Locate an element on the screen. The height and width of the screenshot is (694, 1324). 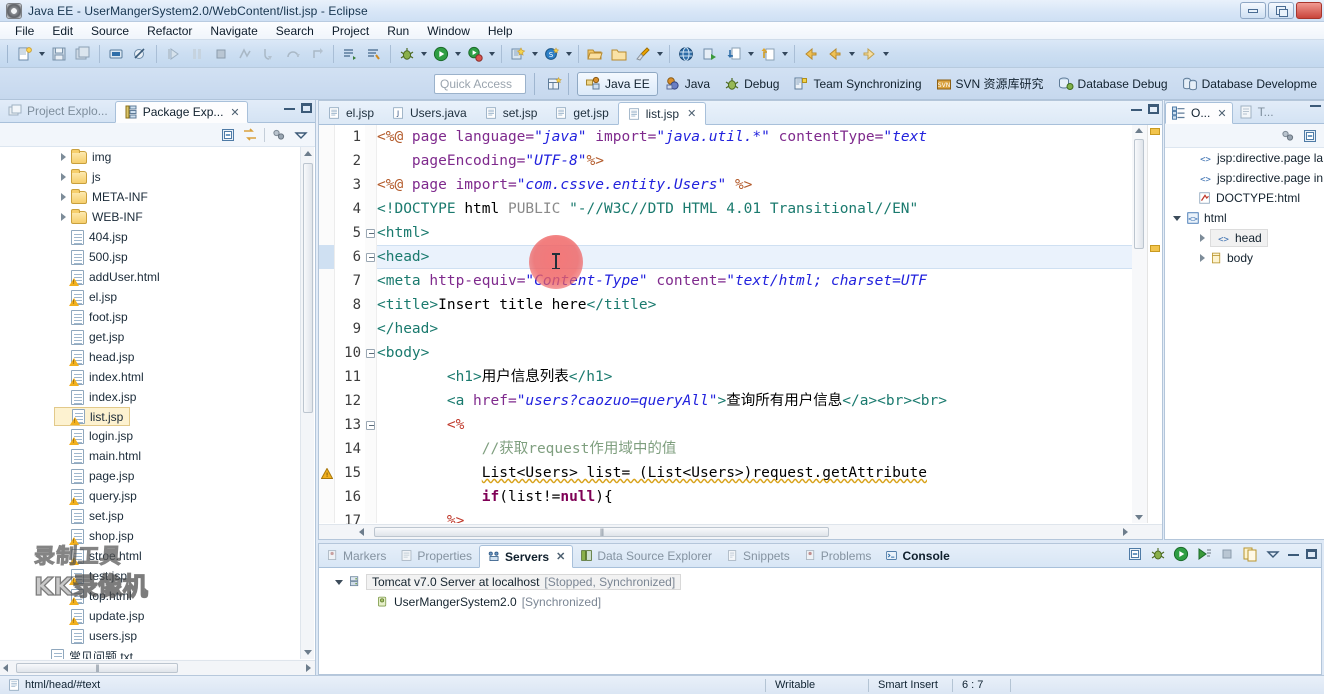
disconnect-icon is located at coordinates (245, 54).